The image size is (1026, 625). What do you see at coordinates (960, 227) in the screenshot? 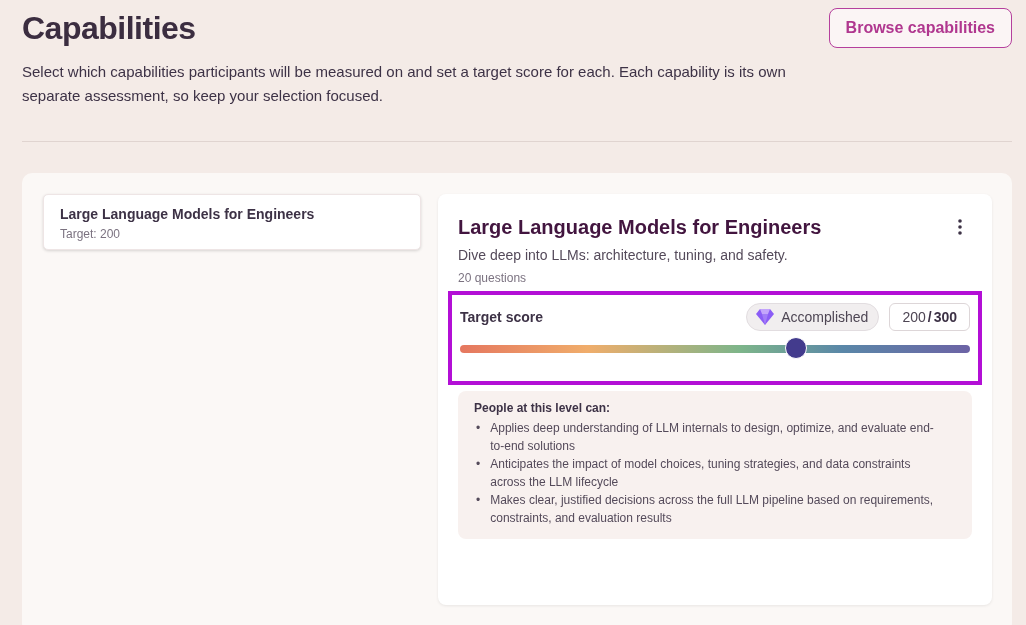
I see `more-options-icon` at bounding box center [960, 227].